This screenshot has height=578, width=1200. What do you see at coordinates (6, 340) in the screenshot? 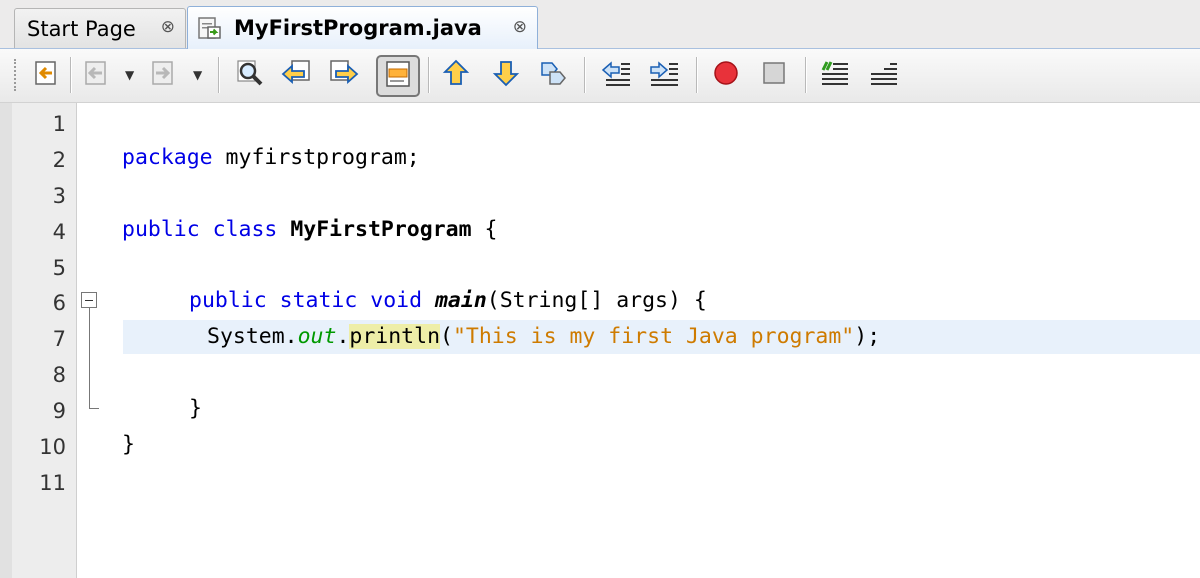
I see `gutter-edge` at bounding box center [6, 340].